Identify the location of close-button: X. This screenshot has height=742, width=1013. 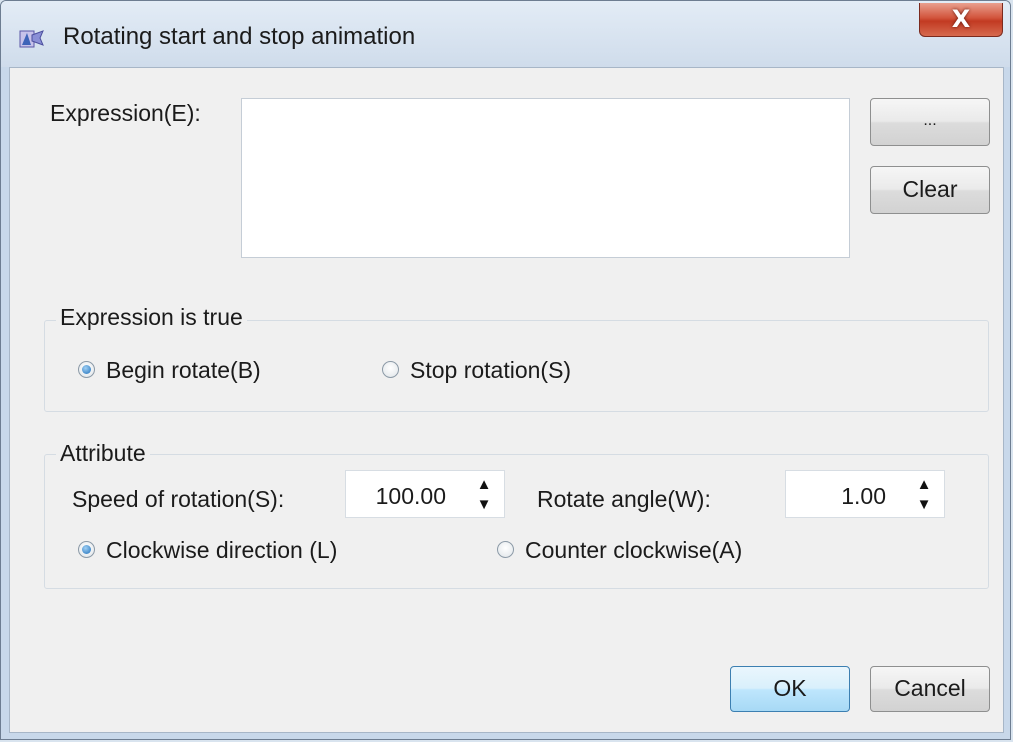
(961, 20).